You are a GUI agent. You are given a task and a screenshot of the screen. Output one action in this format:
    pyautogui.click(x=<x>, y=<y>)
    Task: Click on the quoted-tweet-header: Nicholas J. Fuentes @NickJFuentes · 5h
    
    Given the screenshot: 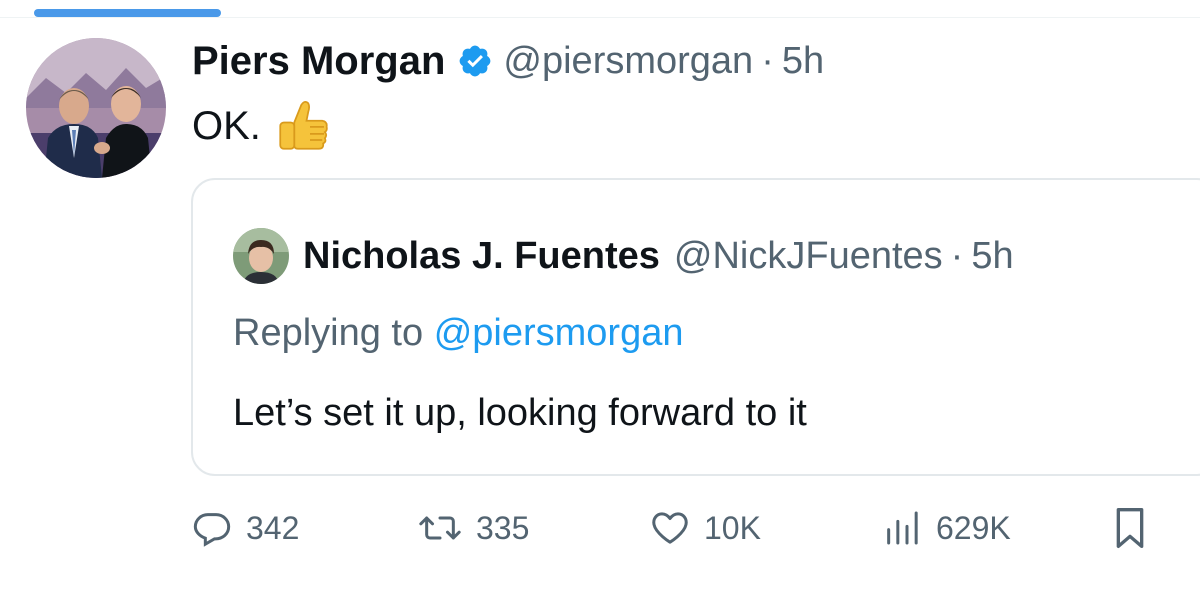 What is the action you would take?
    pyautogui.click(x=623, y=256)
    